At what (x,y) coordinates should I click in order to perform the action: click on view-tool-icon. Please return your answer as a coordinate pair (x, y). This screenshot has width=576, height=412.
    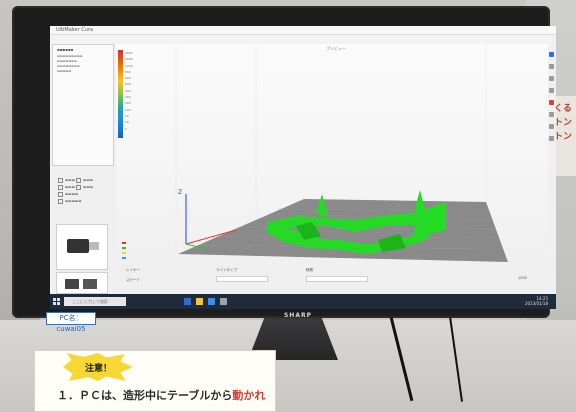
    Looking at the image, I should click on (551, 114).